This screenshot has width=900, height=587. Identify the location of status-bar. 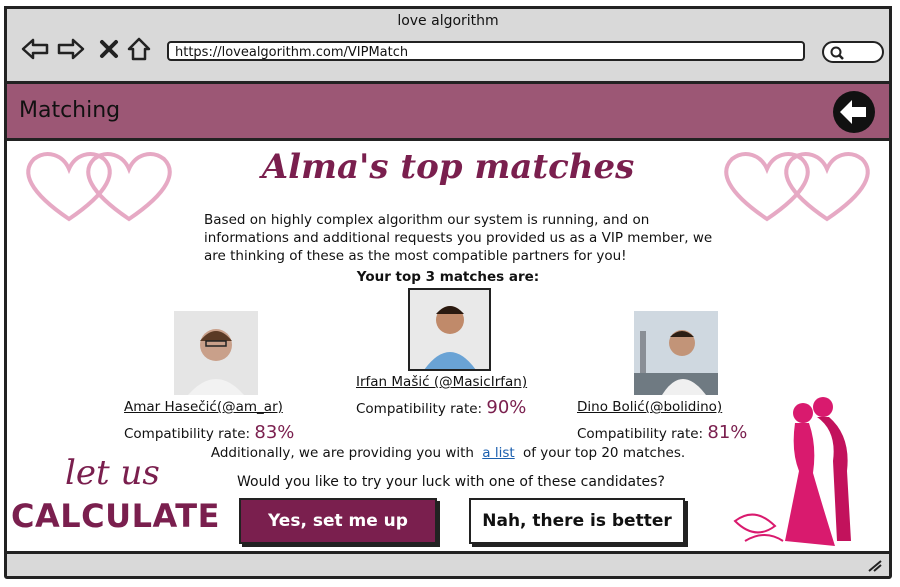
(448, 563).